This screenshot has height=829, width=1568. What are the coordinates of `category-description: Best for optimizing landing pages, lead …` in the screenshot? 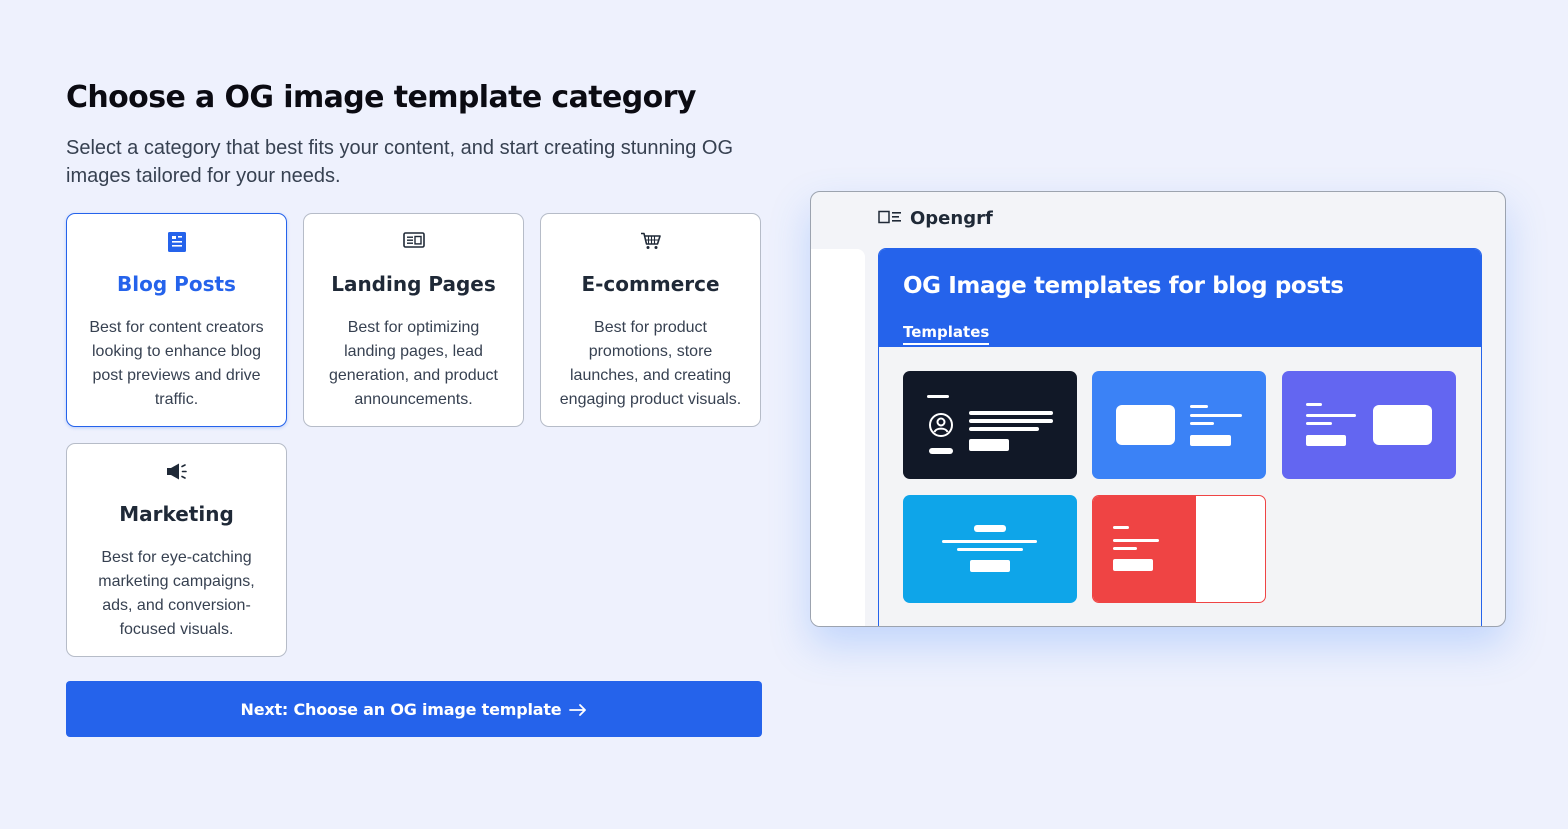 It's located at (413, 363).